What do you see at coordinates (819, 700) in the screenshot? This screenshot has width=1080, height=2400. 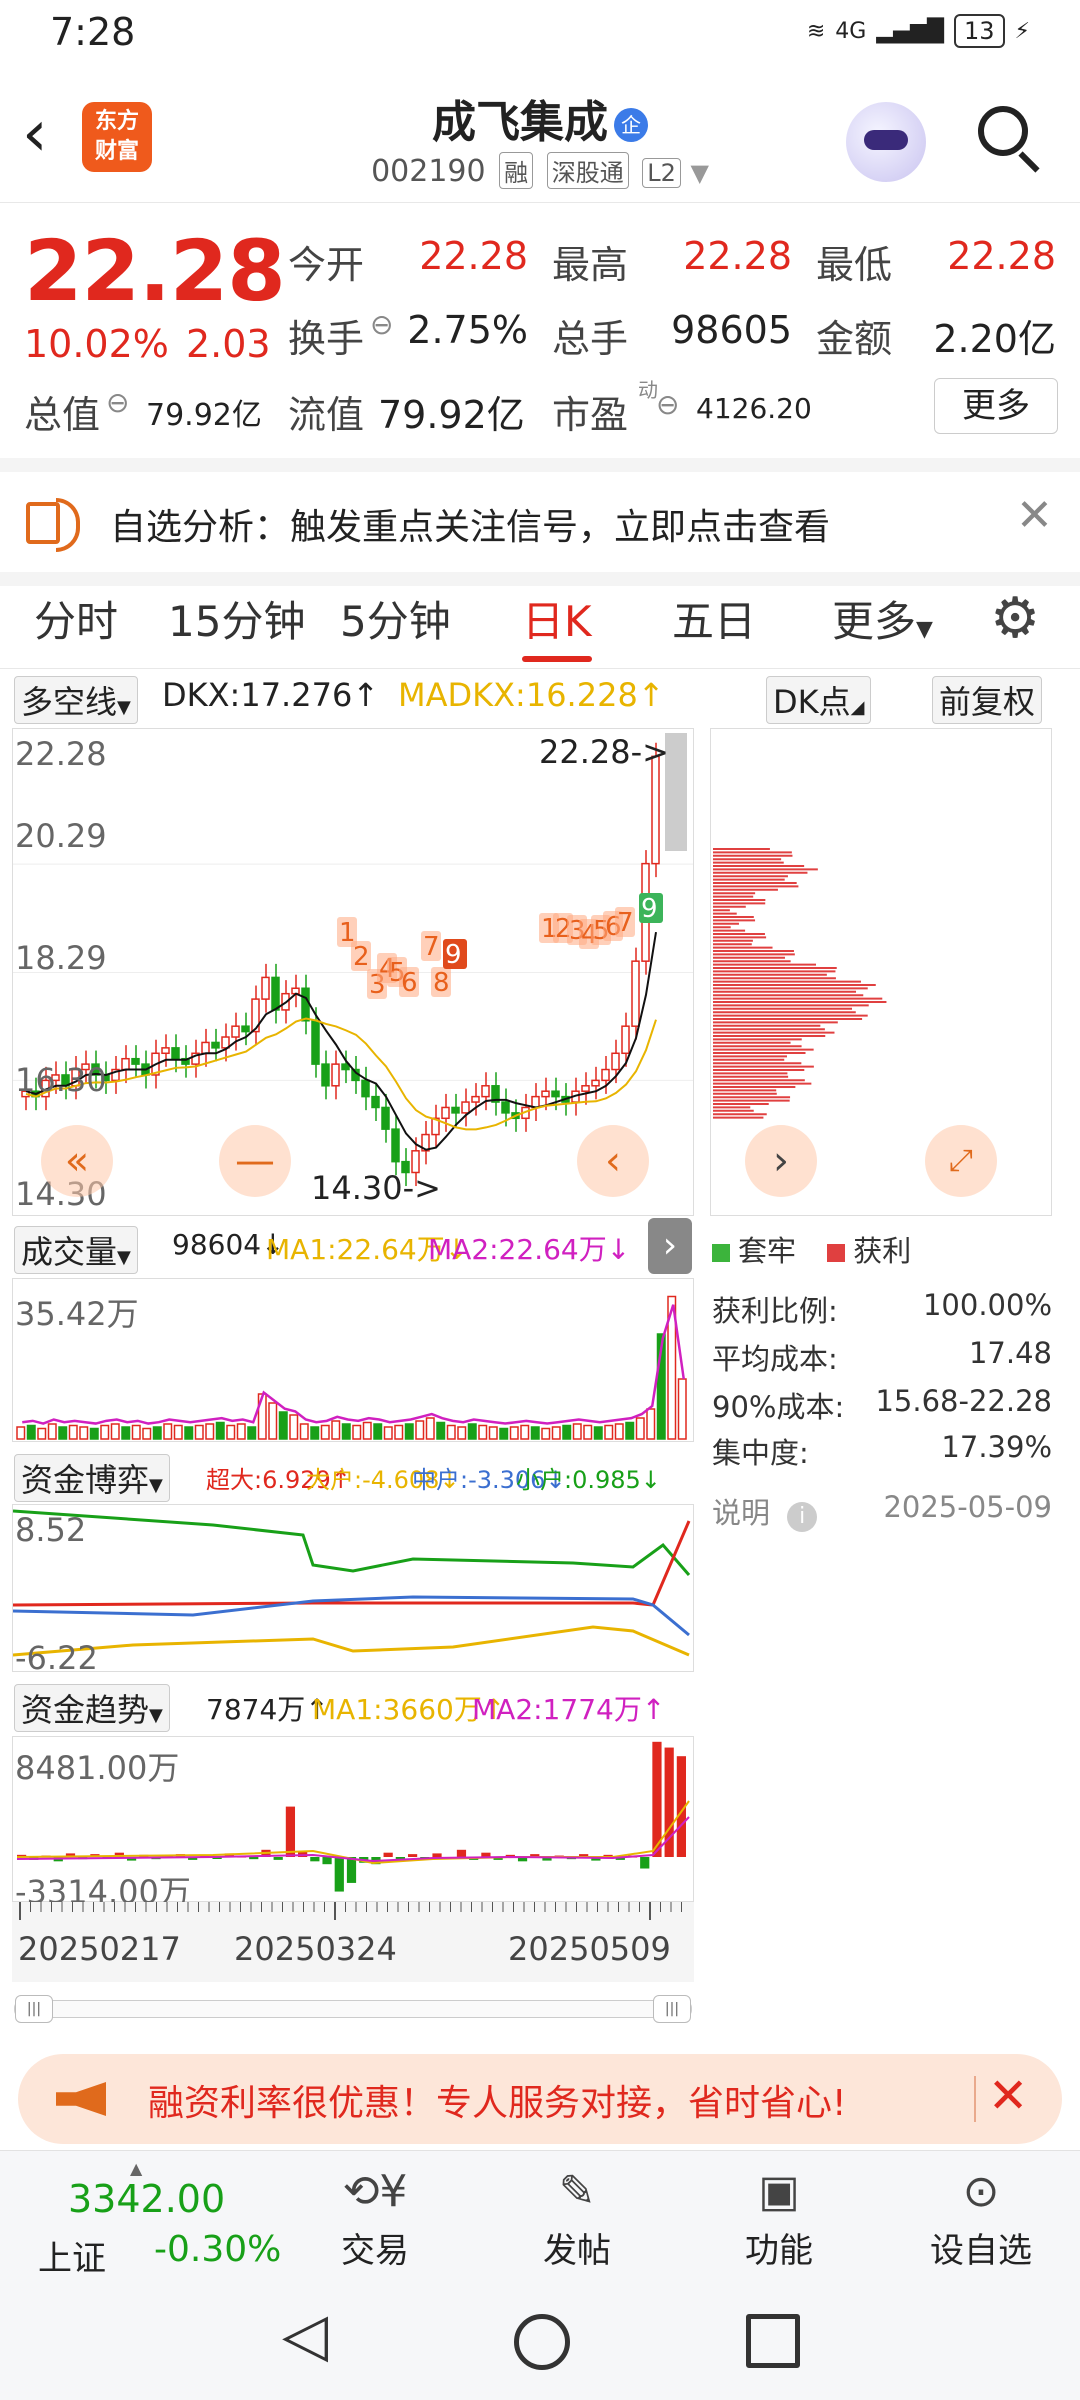 I see `dk-point-button: DK点◢` at bounding box center [819, 700].